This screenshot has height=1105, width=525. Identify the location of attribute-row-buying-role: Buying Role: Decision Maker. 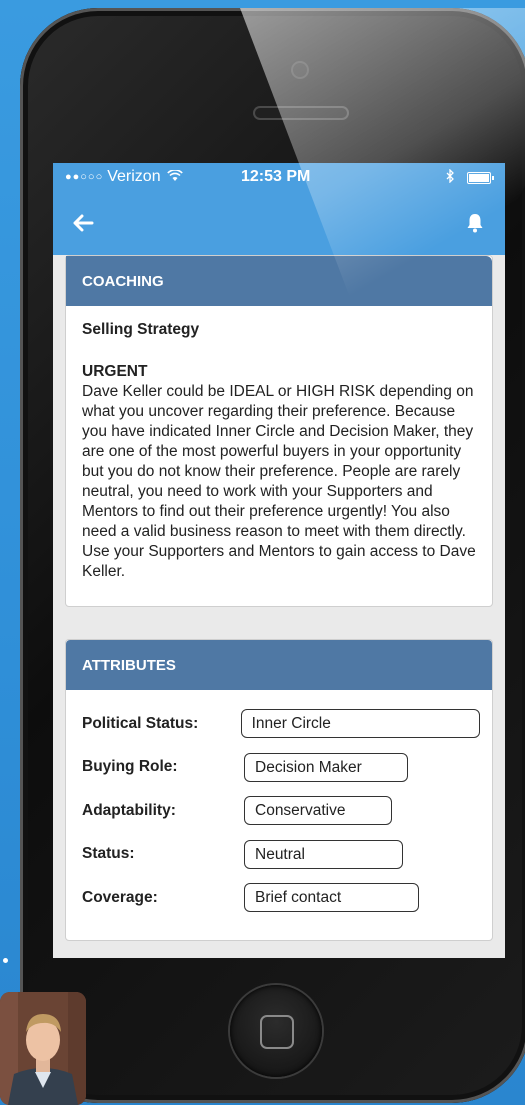
(281, 768).